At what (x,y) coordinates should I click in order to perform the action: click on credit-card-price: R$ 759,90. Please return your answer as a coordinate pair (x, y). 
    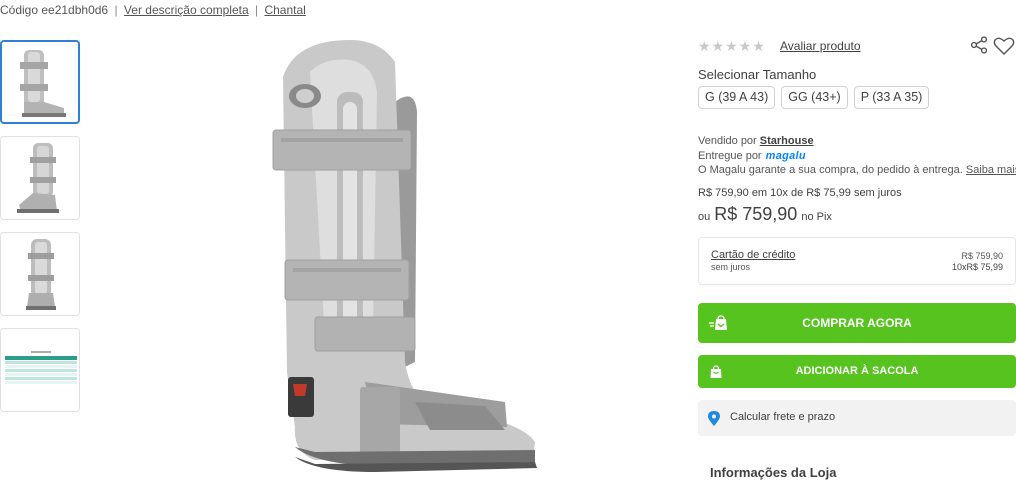
    Looking at the image, I should click on (982, 256).